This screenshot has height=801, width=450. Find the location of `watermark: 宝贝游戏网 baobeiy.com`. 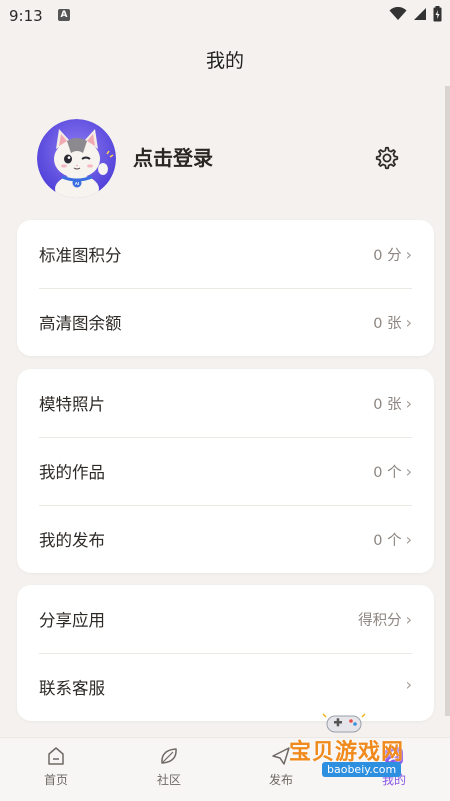

watermark: 宝贝游戏网 baobeiy.com is located at coordinates (361, 752).